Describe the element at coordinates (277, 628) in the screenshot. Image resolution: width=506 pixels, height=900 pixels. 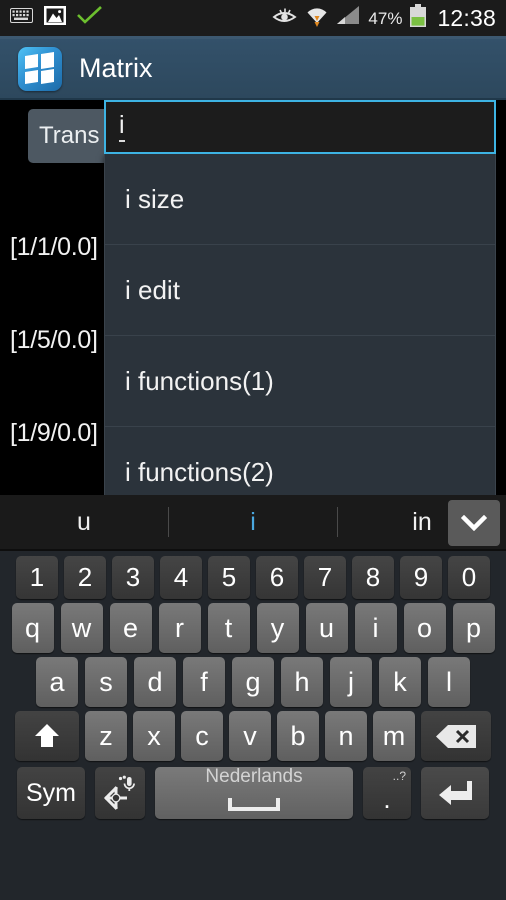
I see `key-y: y` at that location.